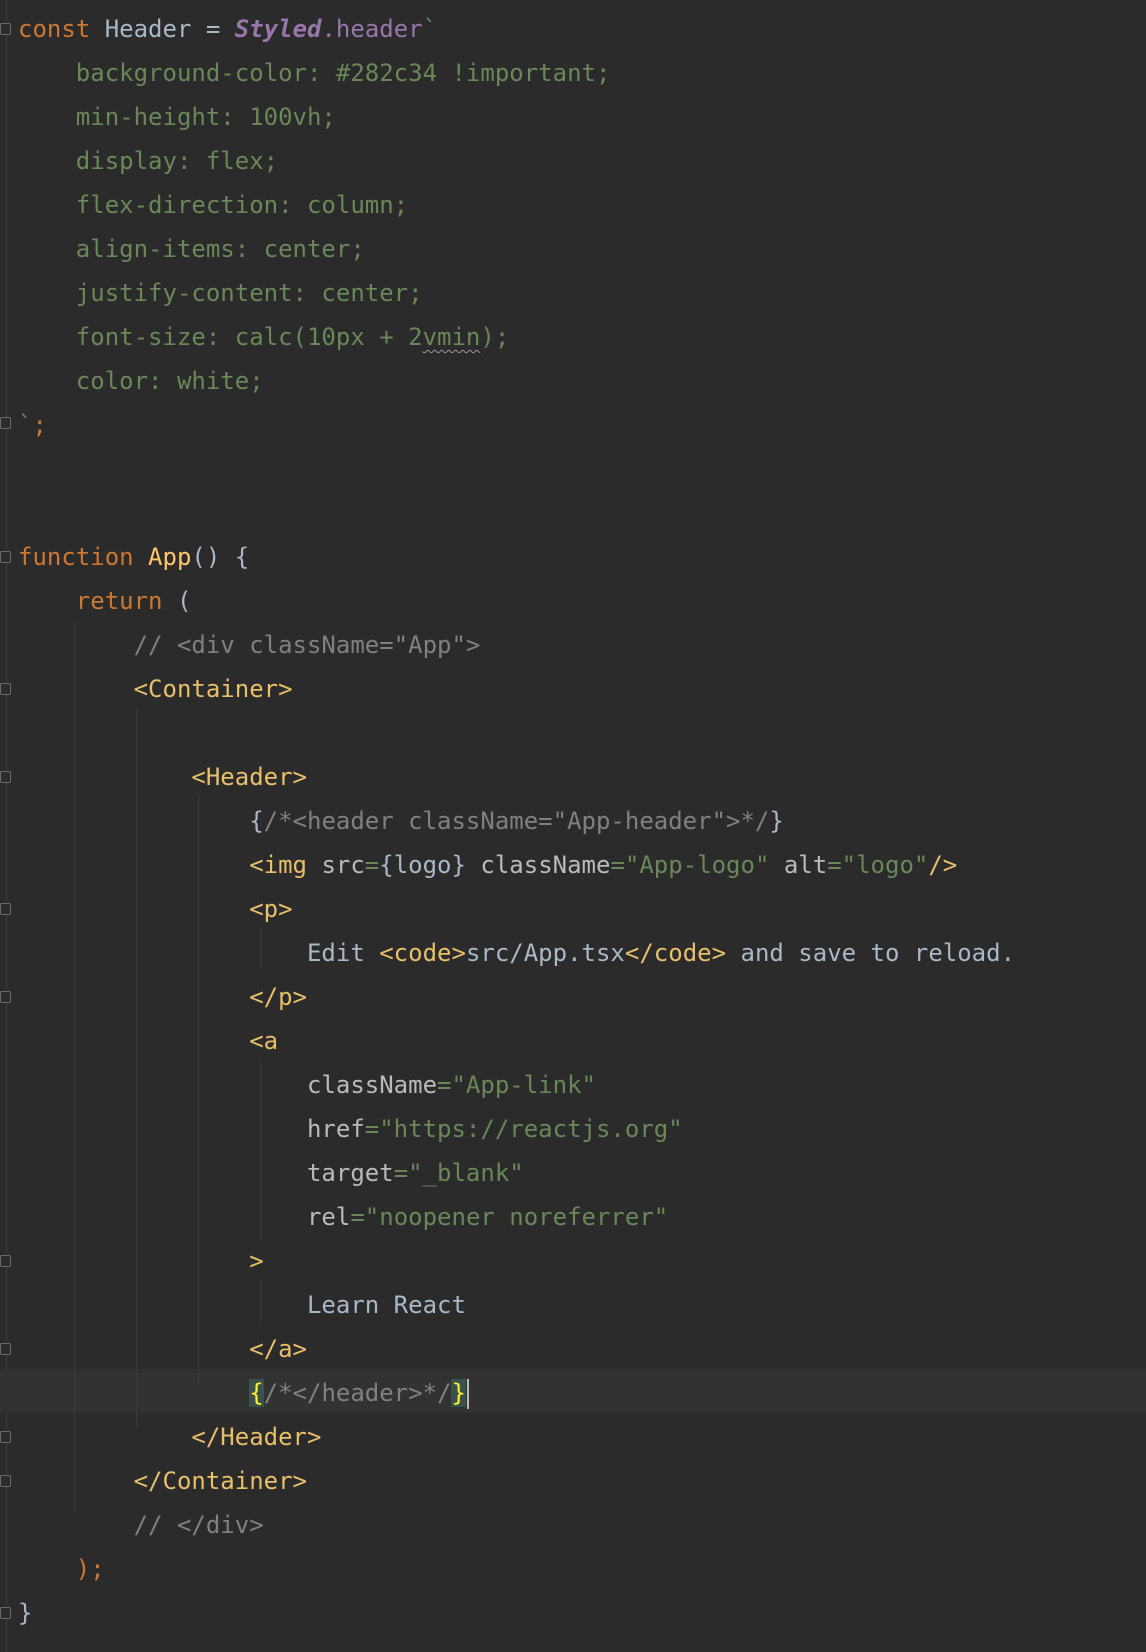  I want to click on code-token: Styled, so click(278, 29).